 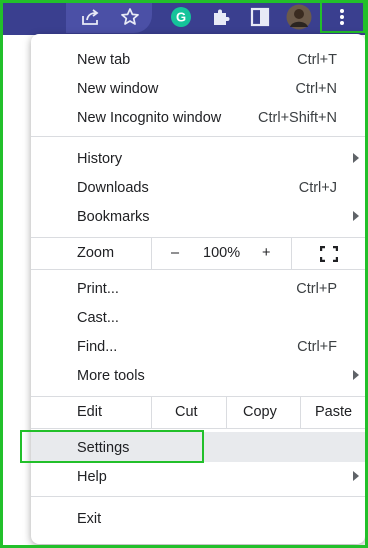 What do you see at coordinates (317, 346) in the screenshot?
I see `menu-item-shortcut: Ctrl+F` at bounding box center [317, 346].